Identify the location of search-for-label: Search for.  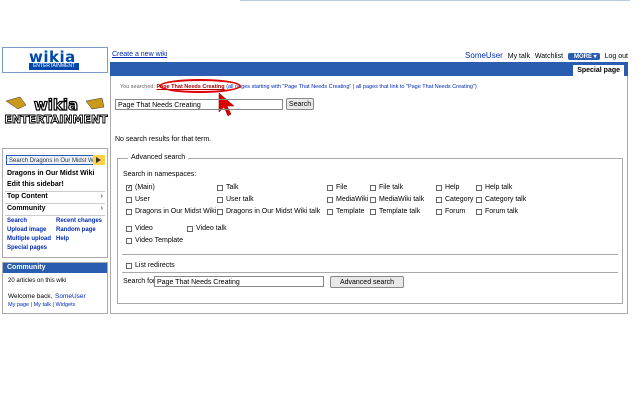
(139, 281).